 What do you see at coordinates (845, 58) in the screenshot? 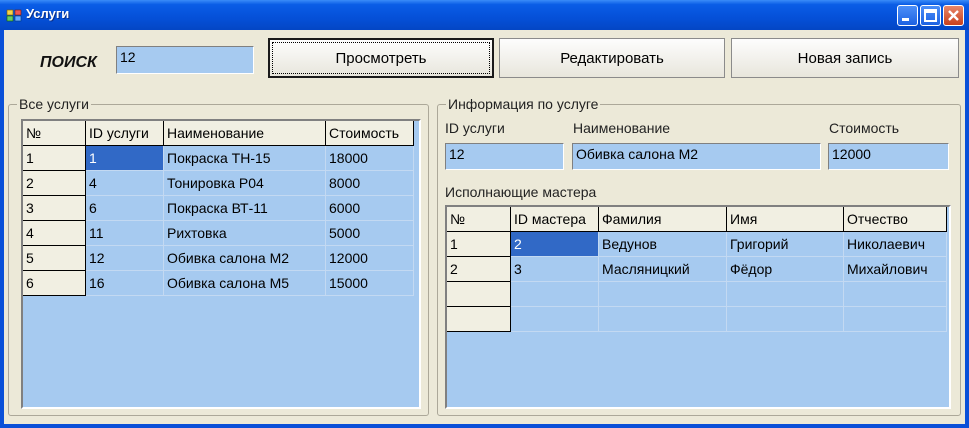
I see `new-record-button: Новая запись` at bounding box center [845, 58].